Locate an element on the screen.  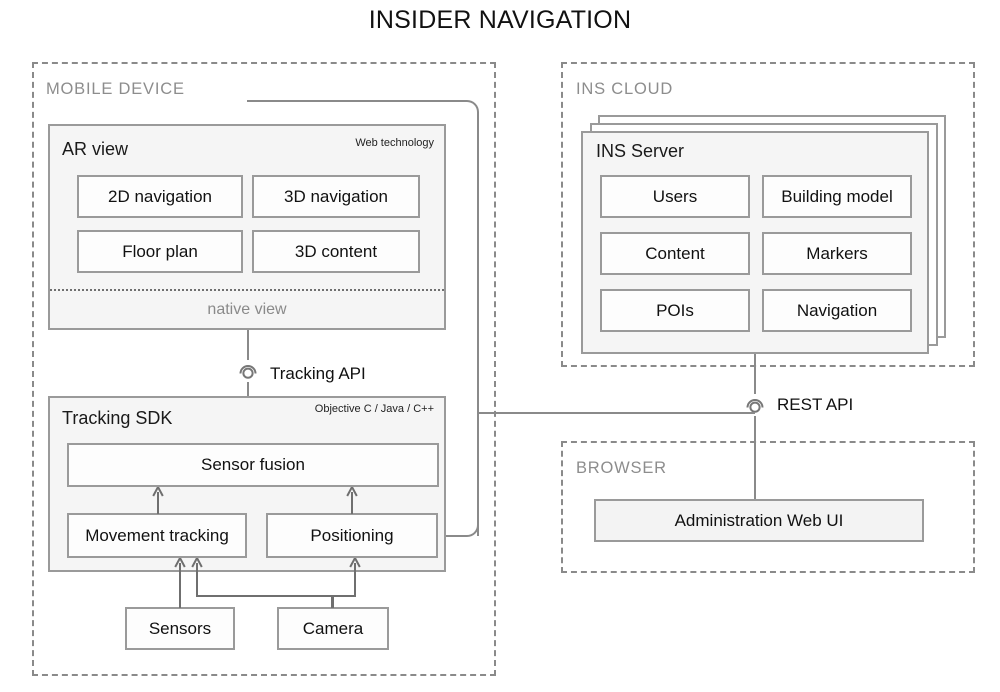
ins-module-markers: Markers is located at coordinates (837, 253).